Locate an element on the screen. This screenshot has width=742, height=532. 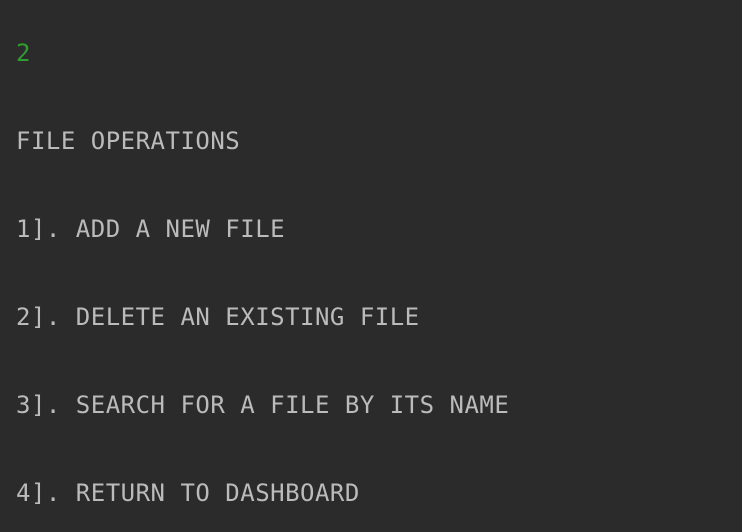
menu-option-delete-file: 2]. DELETE AN EXISTING FILE is located at coordinates (218, 317).